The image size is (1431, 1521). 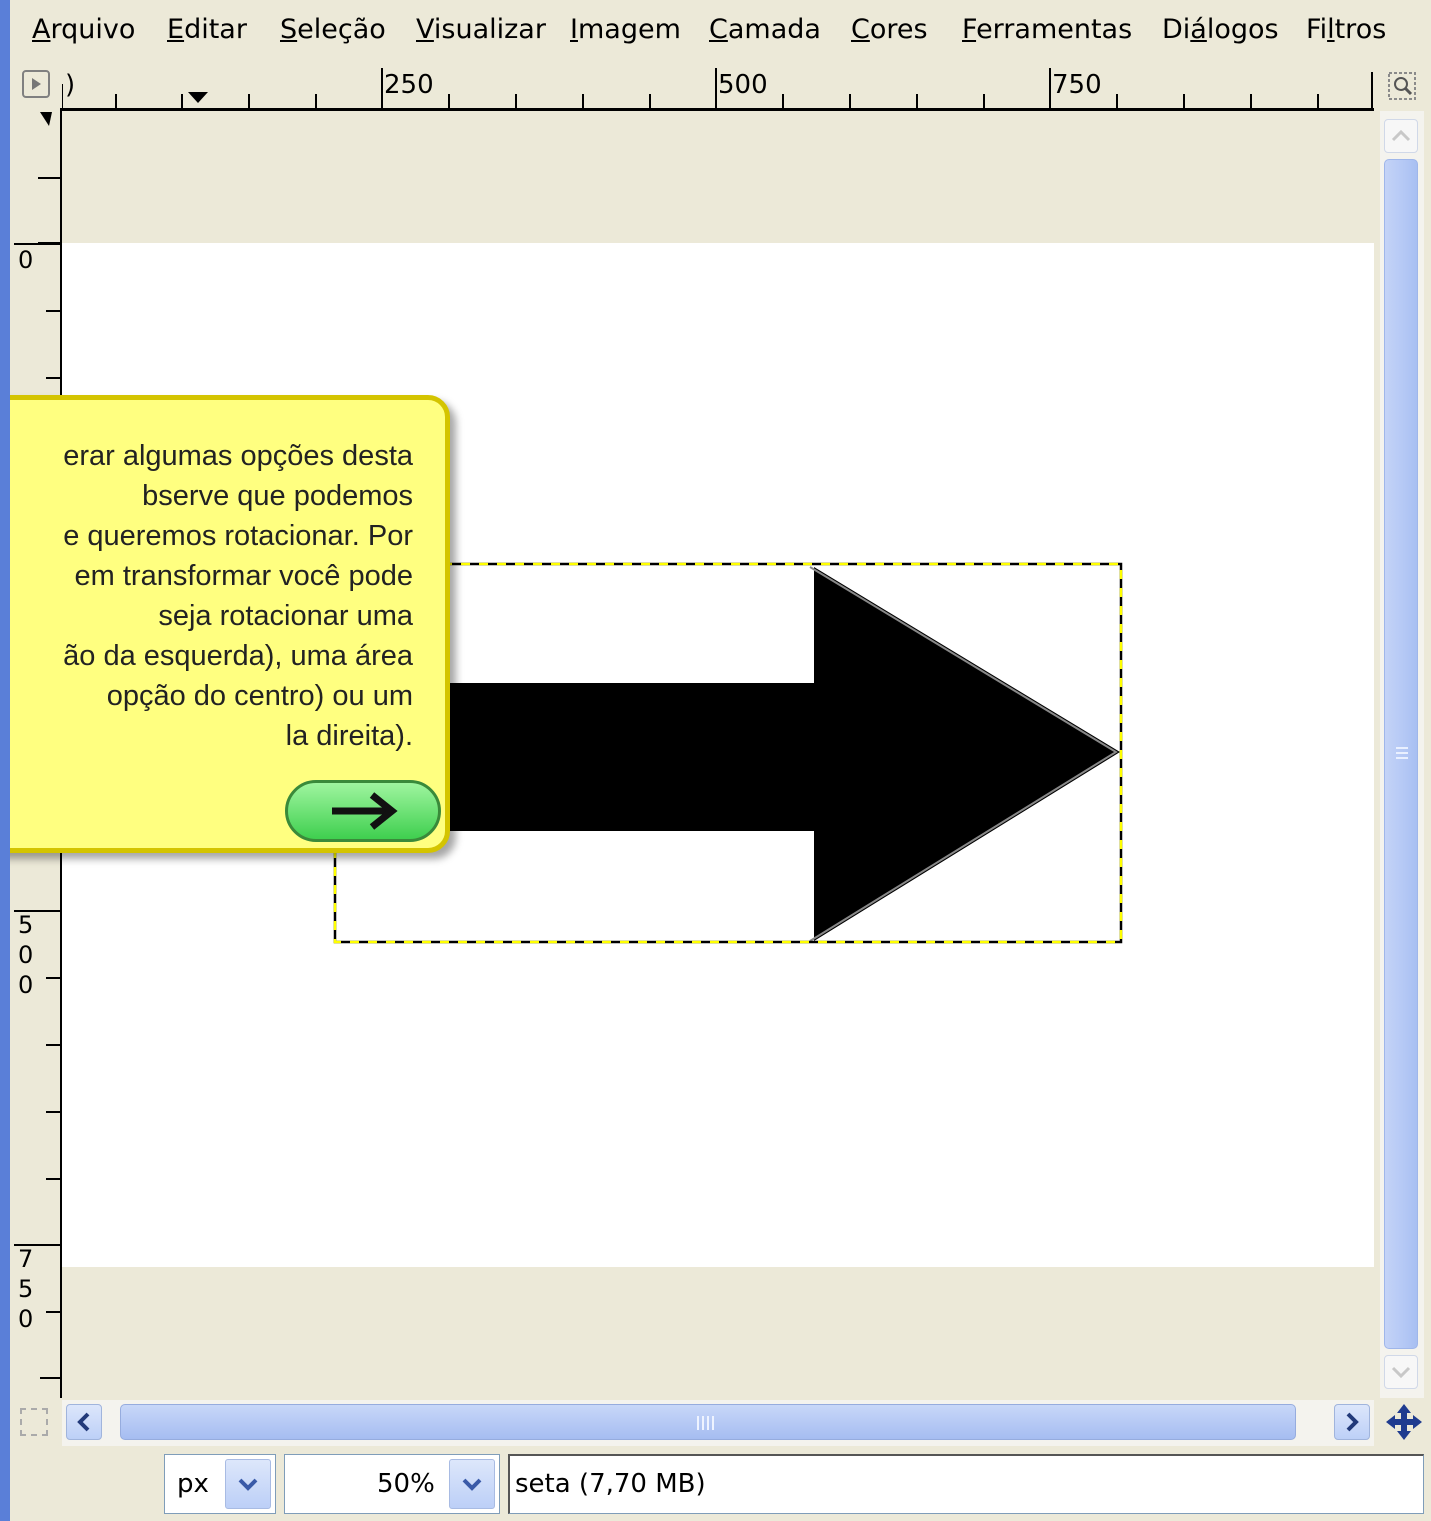 I want to click on scroll-left-button, so click(x=84, y=1422).